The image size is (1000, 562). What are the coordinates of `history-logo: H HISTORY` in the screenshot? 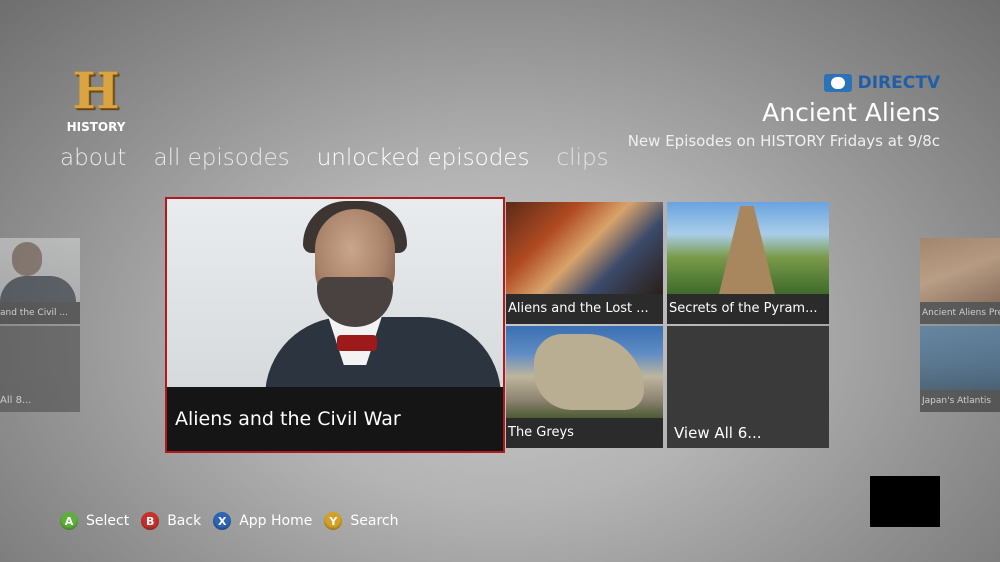 It's located at (96, 102).